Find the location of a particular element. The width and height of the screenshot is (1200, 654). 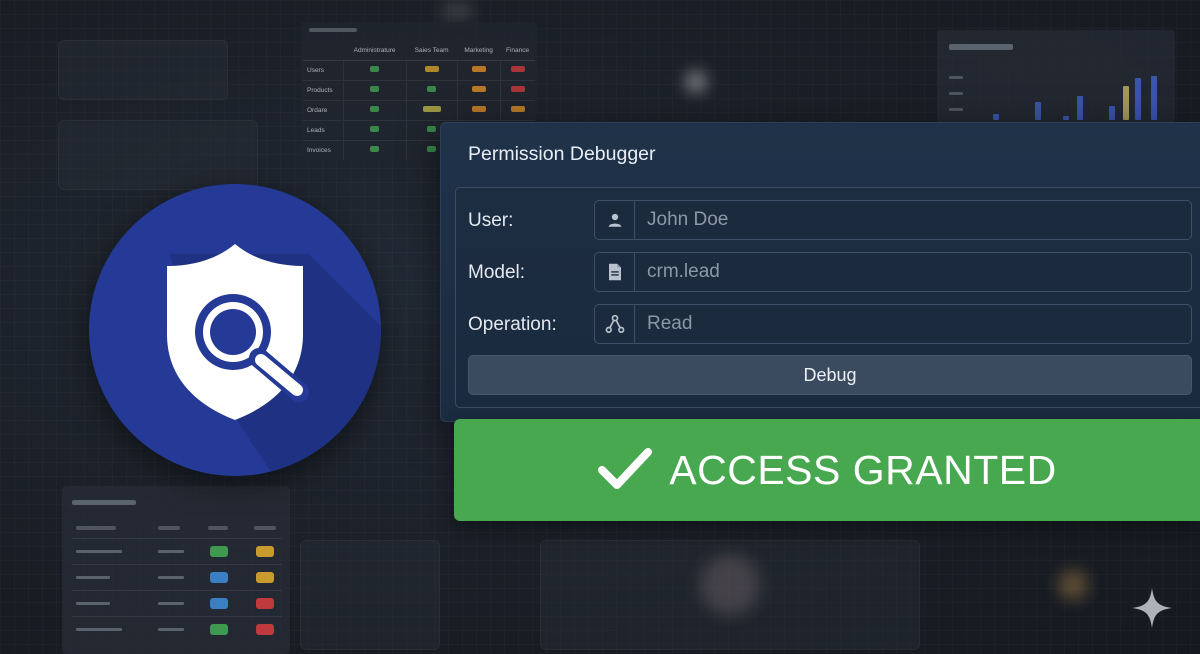

matrix-column-header: Administrature is located at coordinates (375, 51).